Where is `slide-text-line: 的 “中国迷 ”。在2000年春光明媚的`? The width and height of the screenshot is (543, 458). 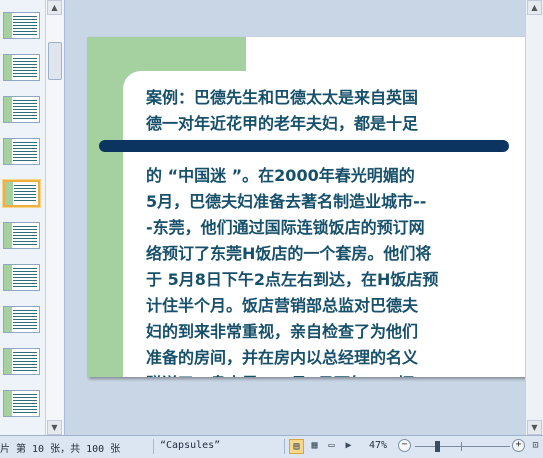
slide-text-line: 的 “中国迷 ”。在2000年春光明媚的 is located at coordinates (280, 175).